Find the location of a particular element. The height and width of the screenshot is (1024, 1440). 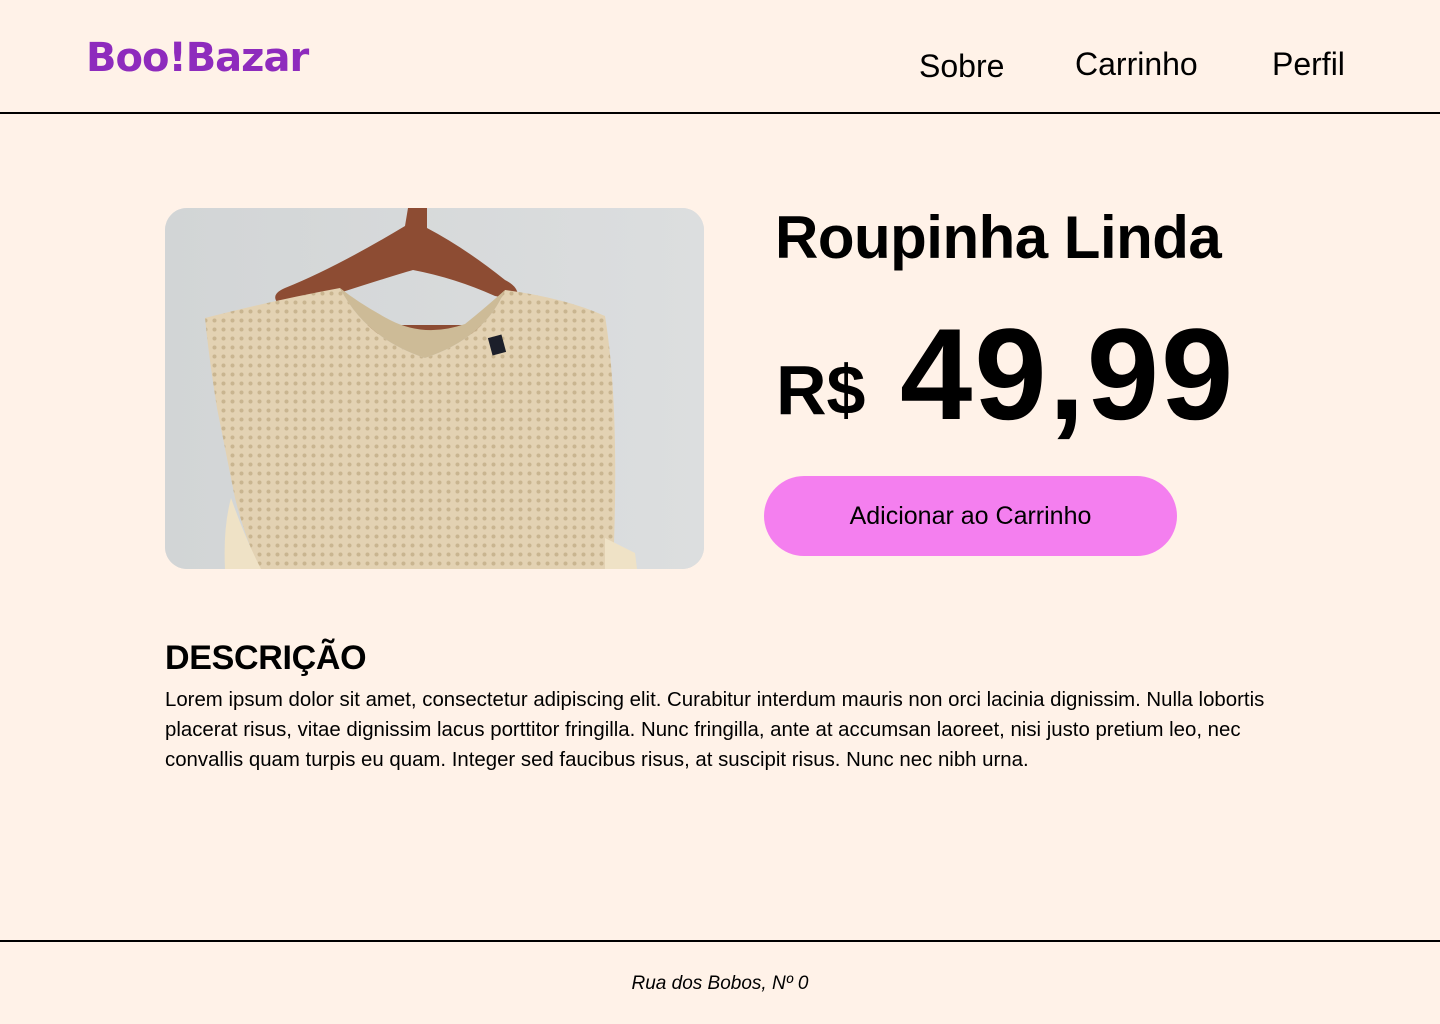

price-currency: R$ is located at coordinates (821, 390).